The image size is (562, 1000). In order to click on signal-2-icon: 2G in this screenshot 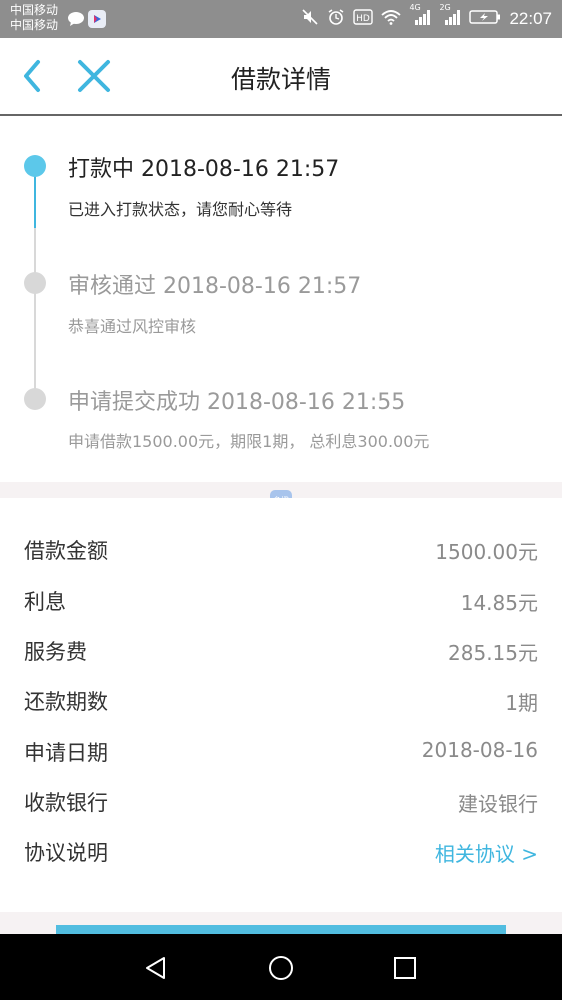, I will do `click(450, 16)`.